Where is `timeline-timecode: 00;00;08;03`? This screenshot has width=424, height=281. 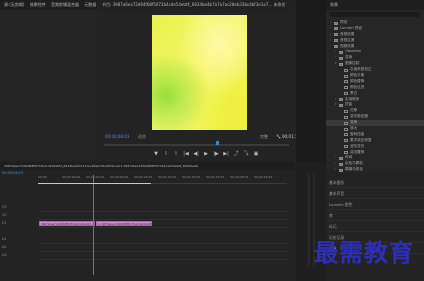
timeline-timecode: 00;00;08;03 is located at coordinates (12, 173).